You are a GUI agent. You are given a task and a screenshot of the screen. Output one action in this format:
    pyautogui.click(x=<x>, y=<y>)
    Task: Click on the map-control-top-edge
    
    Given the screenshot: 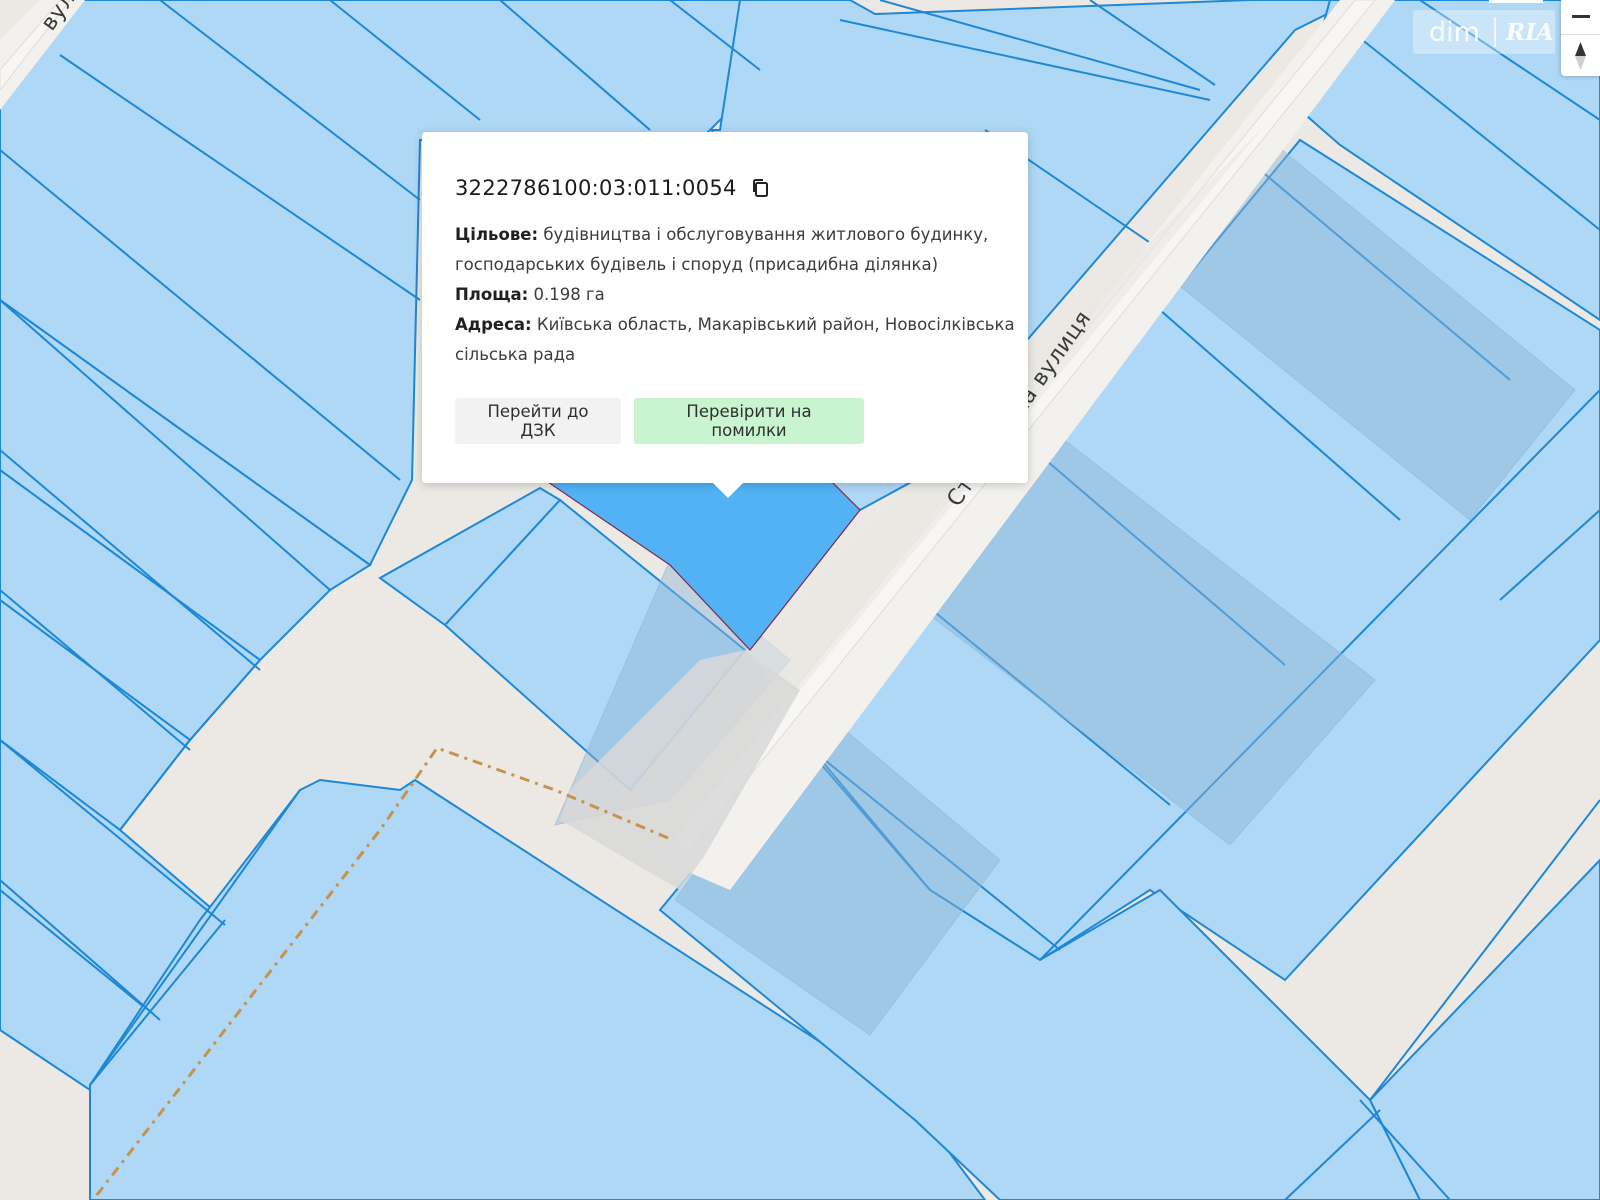 What is the action you would take?
    pyautogui.click(x=1516, y=1)
    